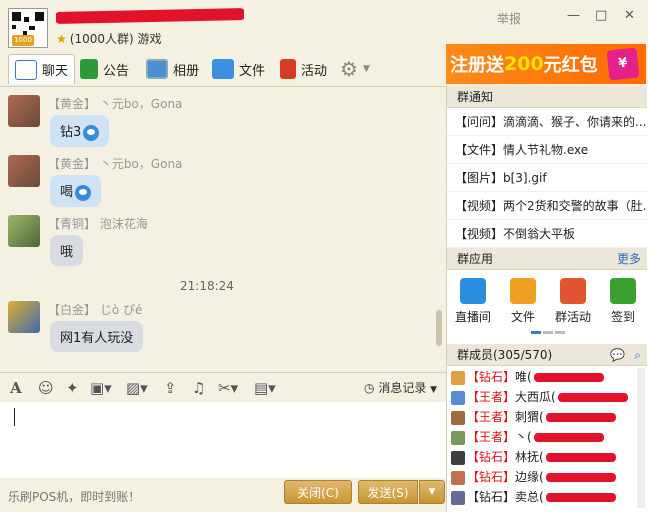 The width and height of the screenshot is (648, 512). Describe the element at coordinates (573, 15) in the screenshot. I see `minimize-button: —` at that location.